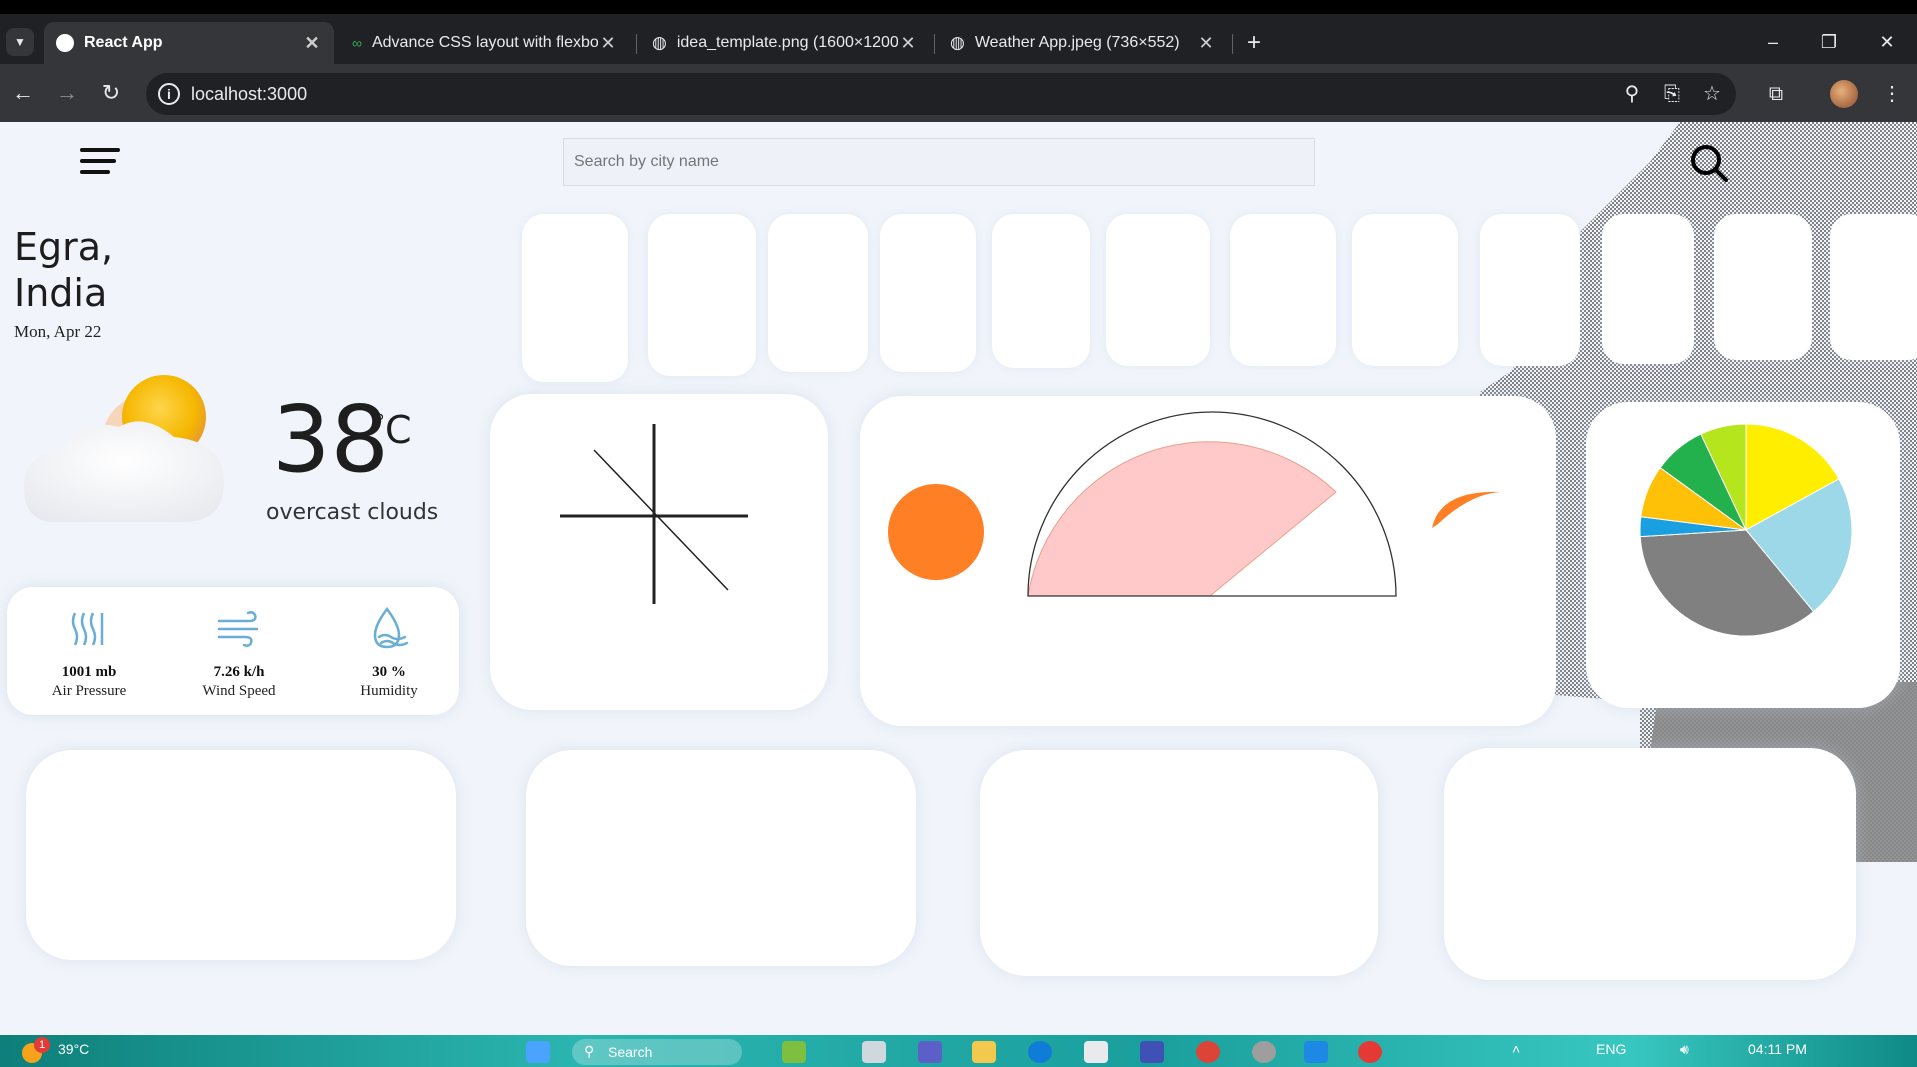  What do you see at coordinates (1773, 44) in the screenshot?
I see `minimize-icon: –` at bounding box center [1773, 44].